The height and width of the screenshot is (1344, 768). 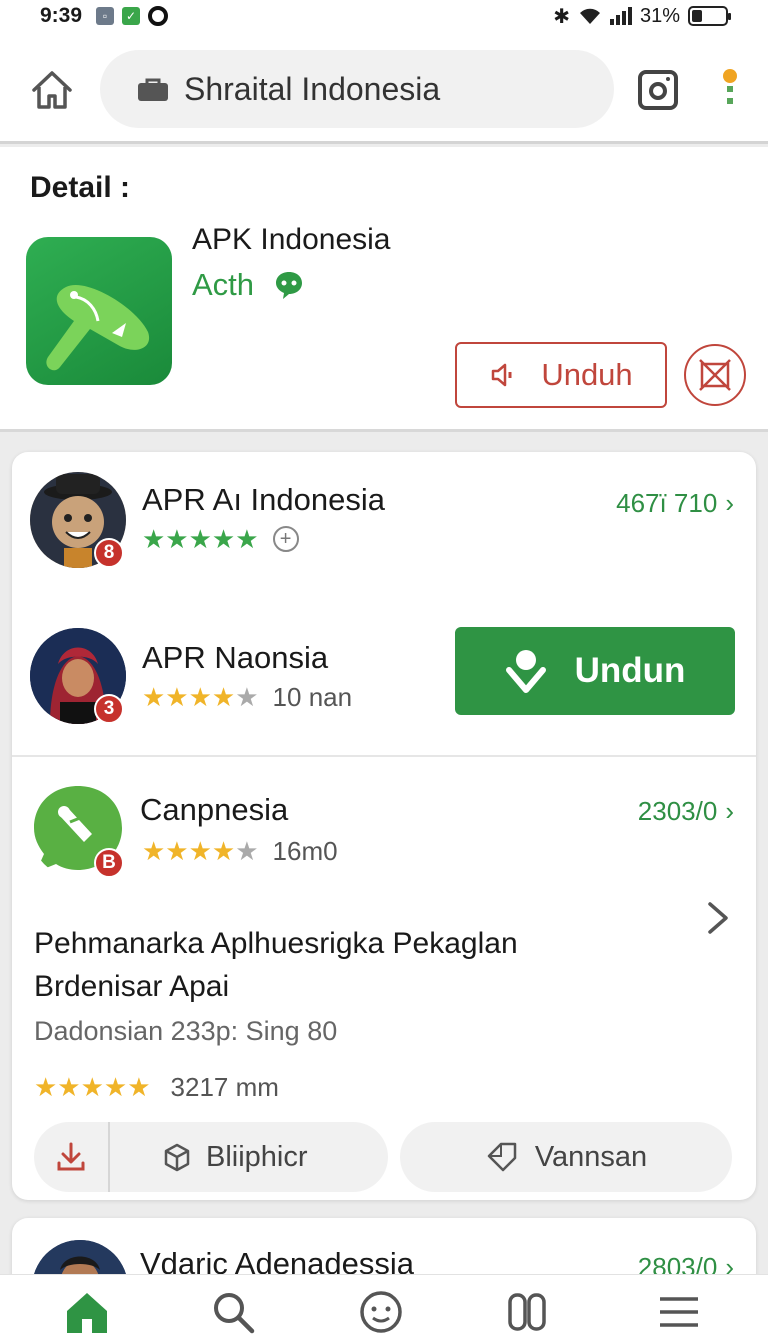 What do you see at coordinates (186, 1031) in the screenshot?
I see `description-subtitle: Dadonsian 233p: Sing 80` at bounding box center [186, 1031].